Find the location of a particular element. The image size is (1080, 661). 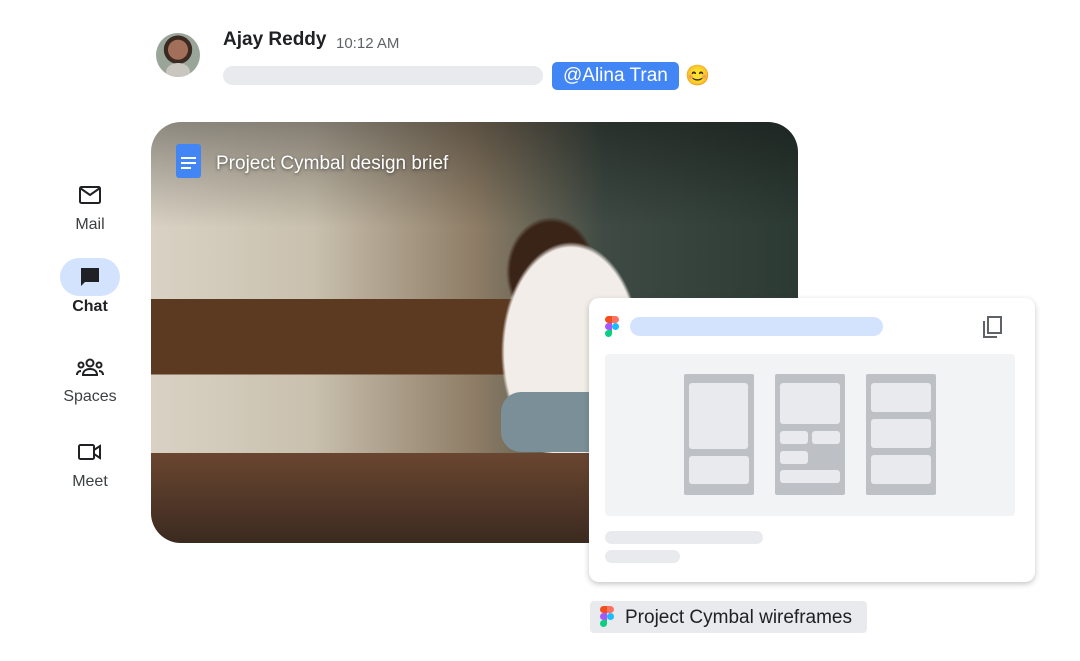

smile-emoji: 😊 is located at coordinates (697, 76).